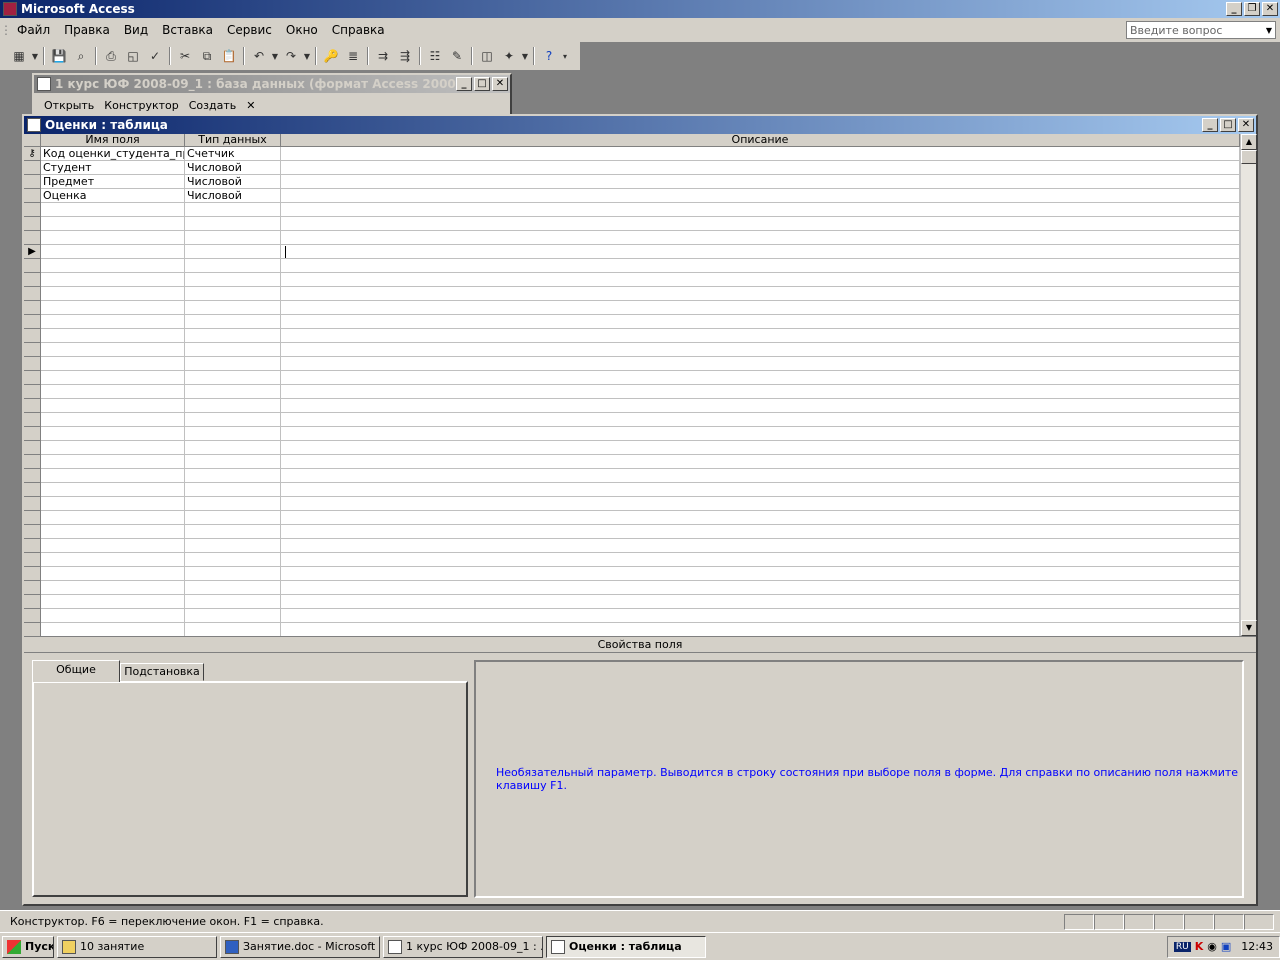  Describe the element at coordinates (482, 84) in the screenshot. I see `db-maximize-button: □` at that location.